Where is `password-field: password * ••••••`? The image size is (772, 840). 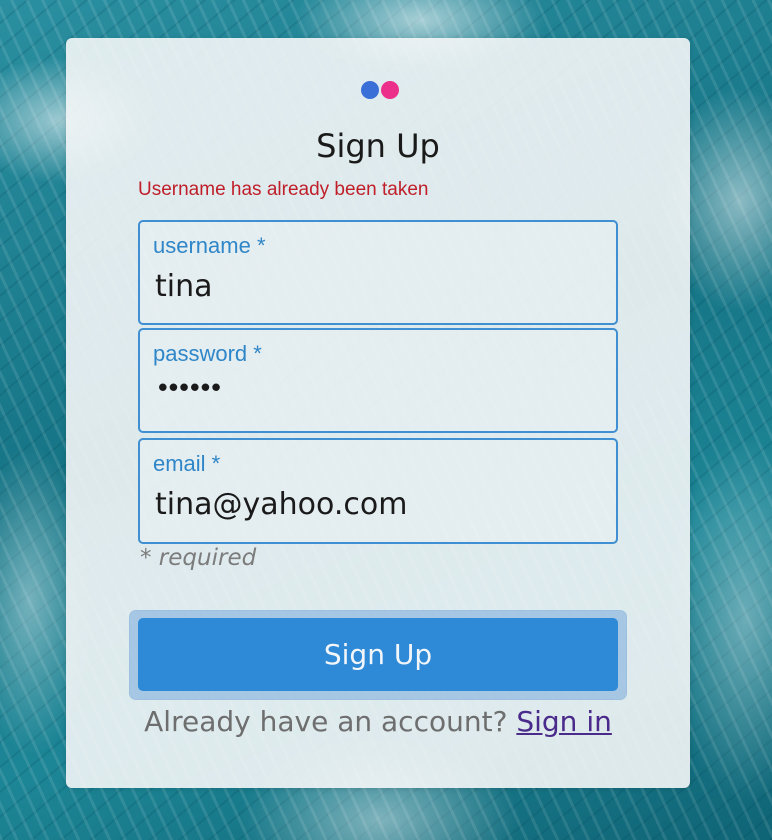 password-field: password * •••••• is located at coordinates (378, 380).